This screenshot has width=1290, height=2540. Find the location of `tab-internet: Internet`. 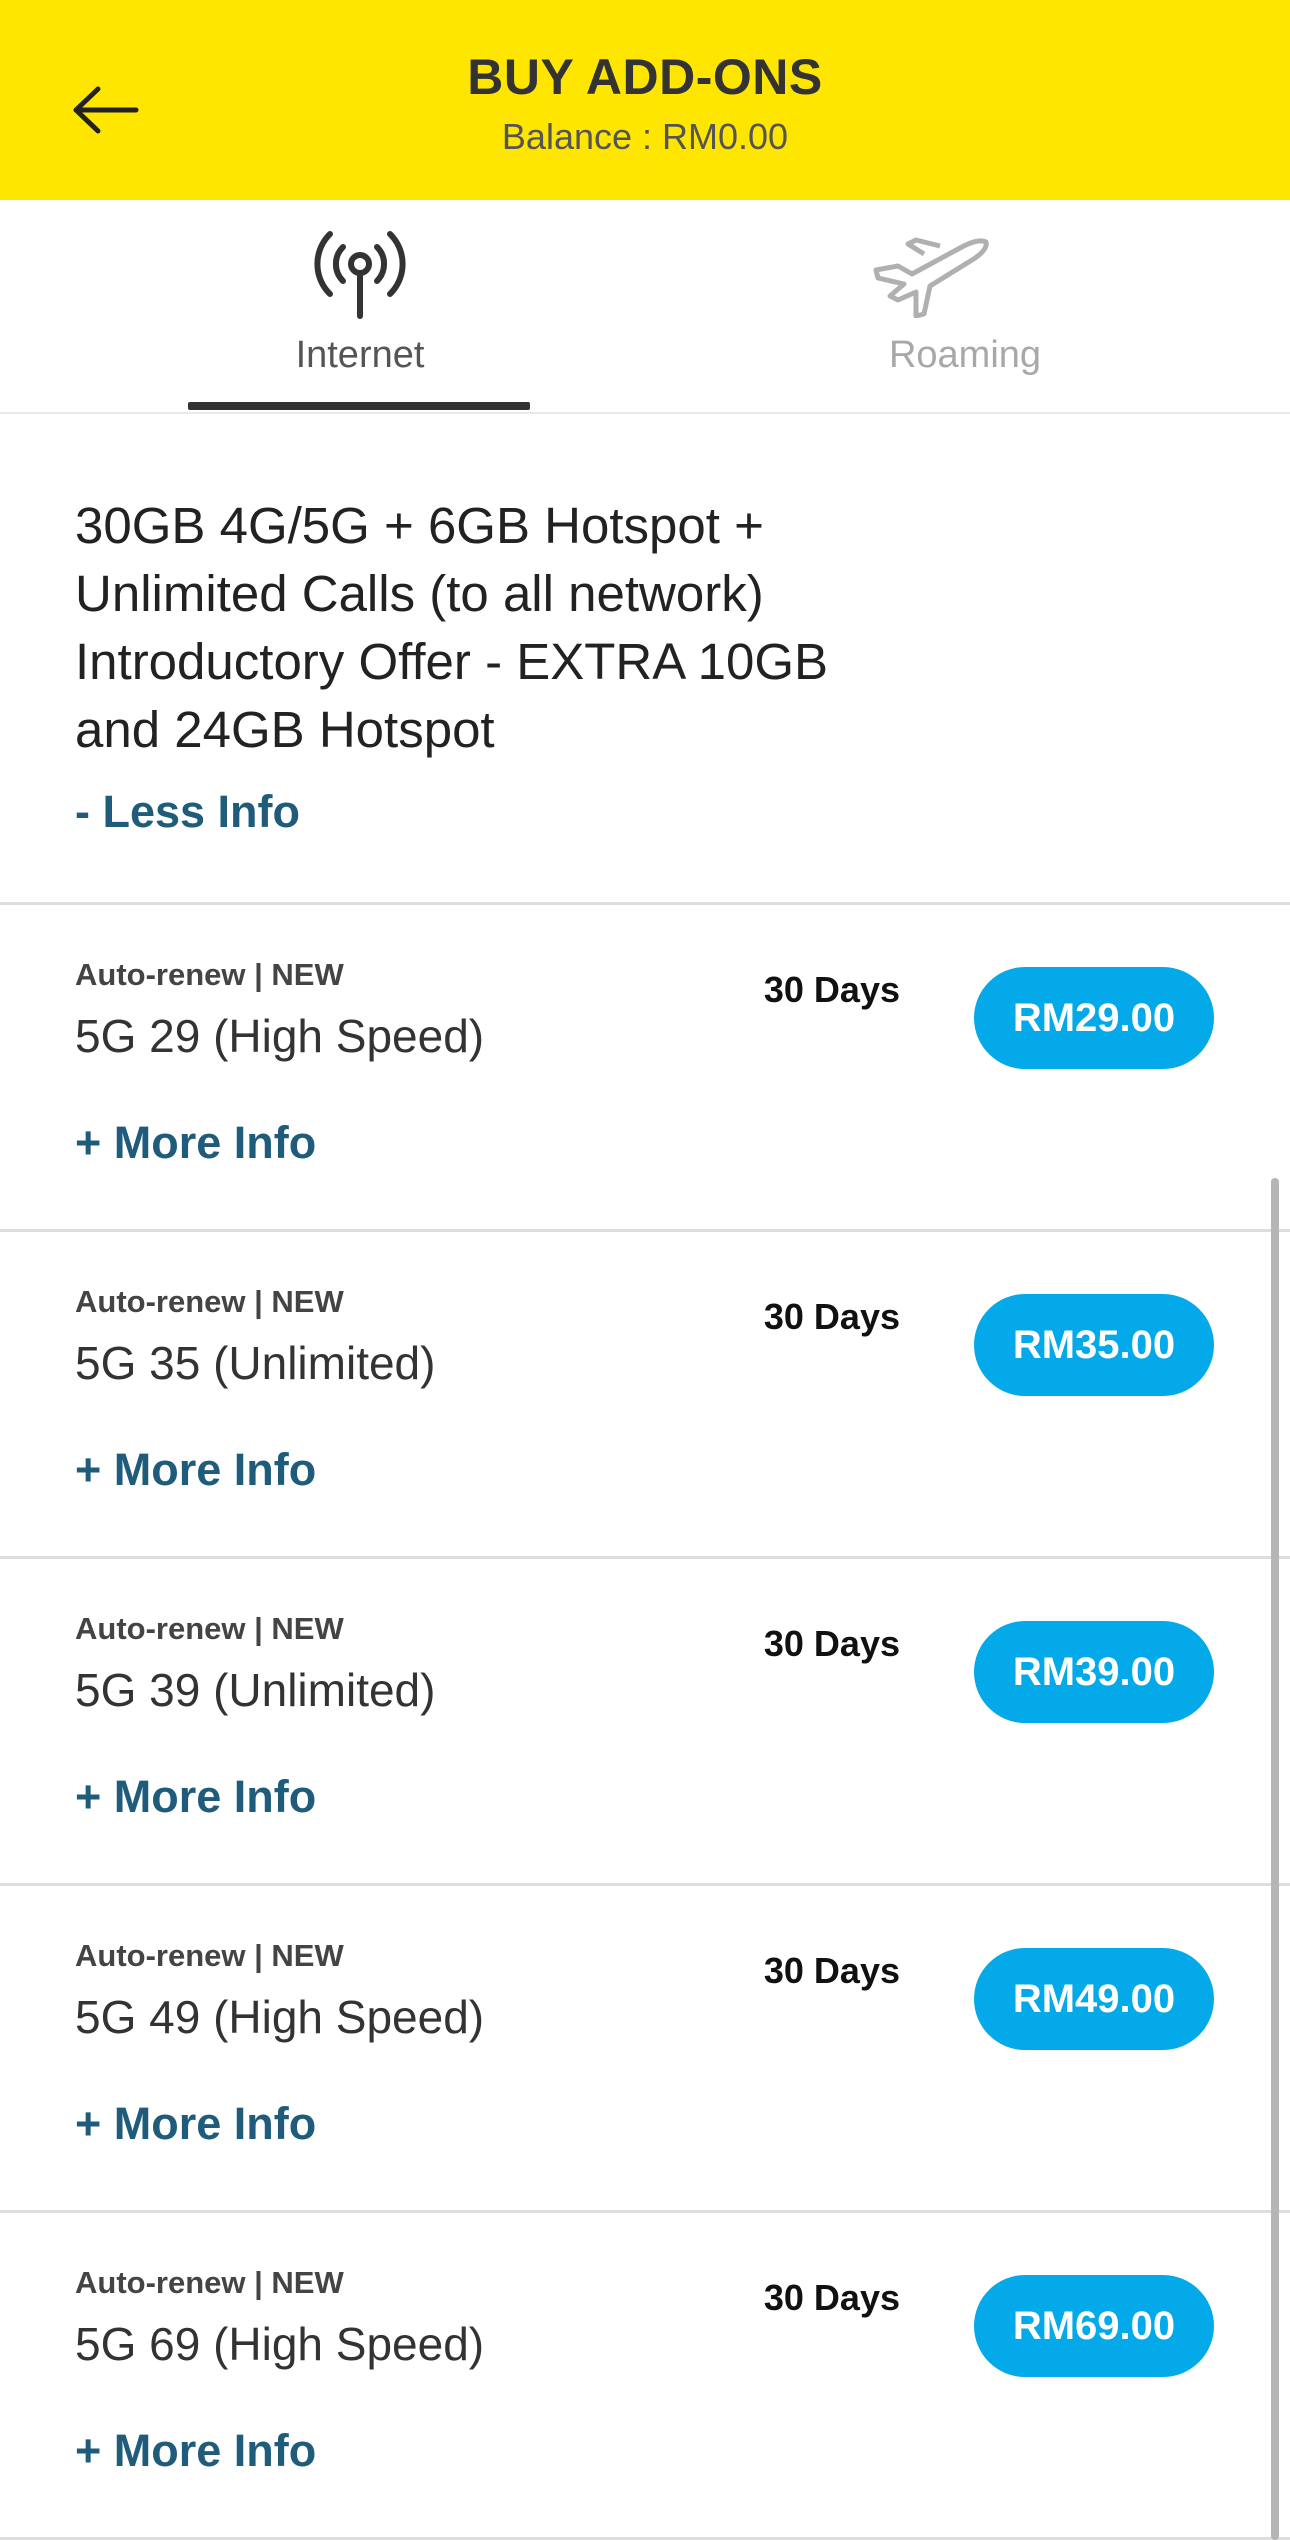

tab-internet: Internet is located at coordinates (322, 306).